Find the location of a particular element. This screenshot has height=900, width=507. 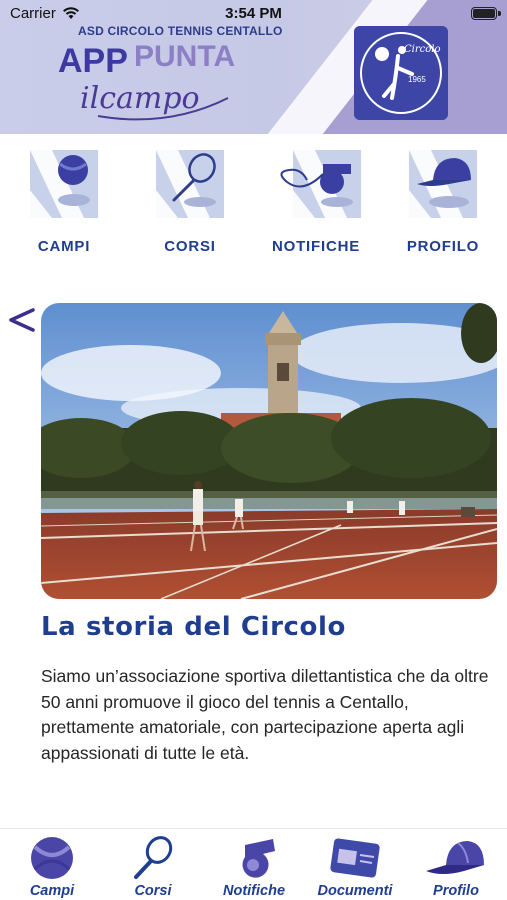

menu-label: CORSI is located at coordinates (190, 246).